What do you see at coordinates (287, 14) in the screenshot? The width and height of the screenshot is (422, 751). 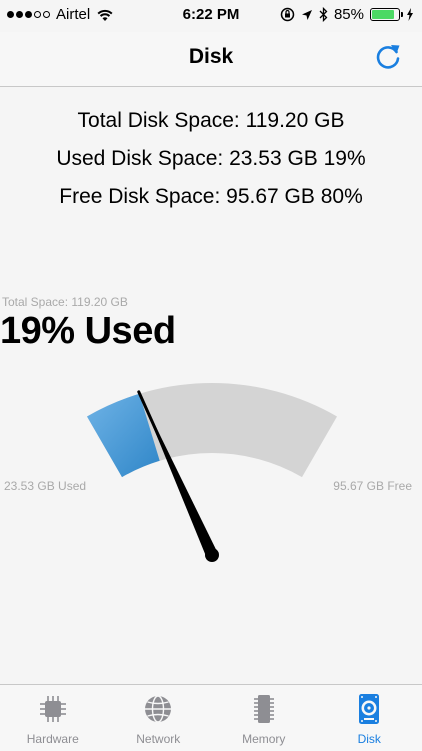 I see `orientation-lock-icon` at bounding box center [287, 14].